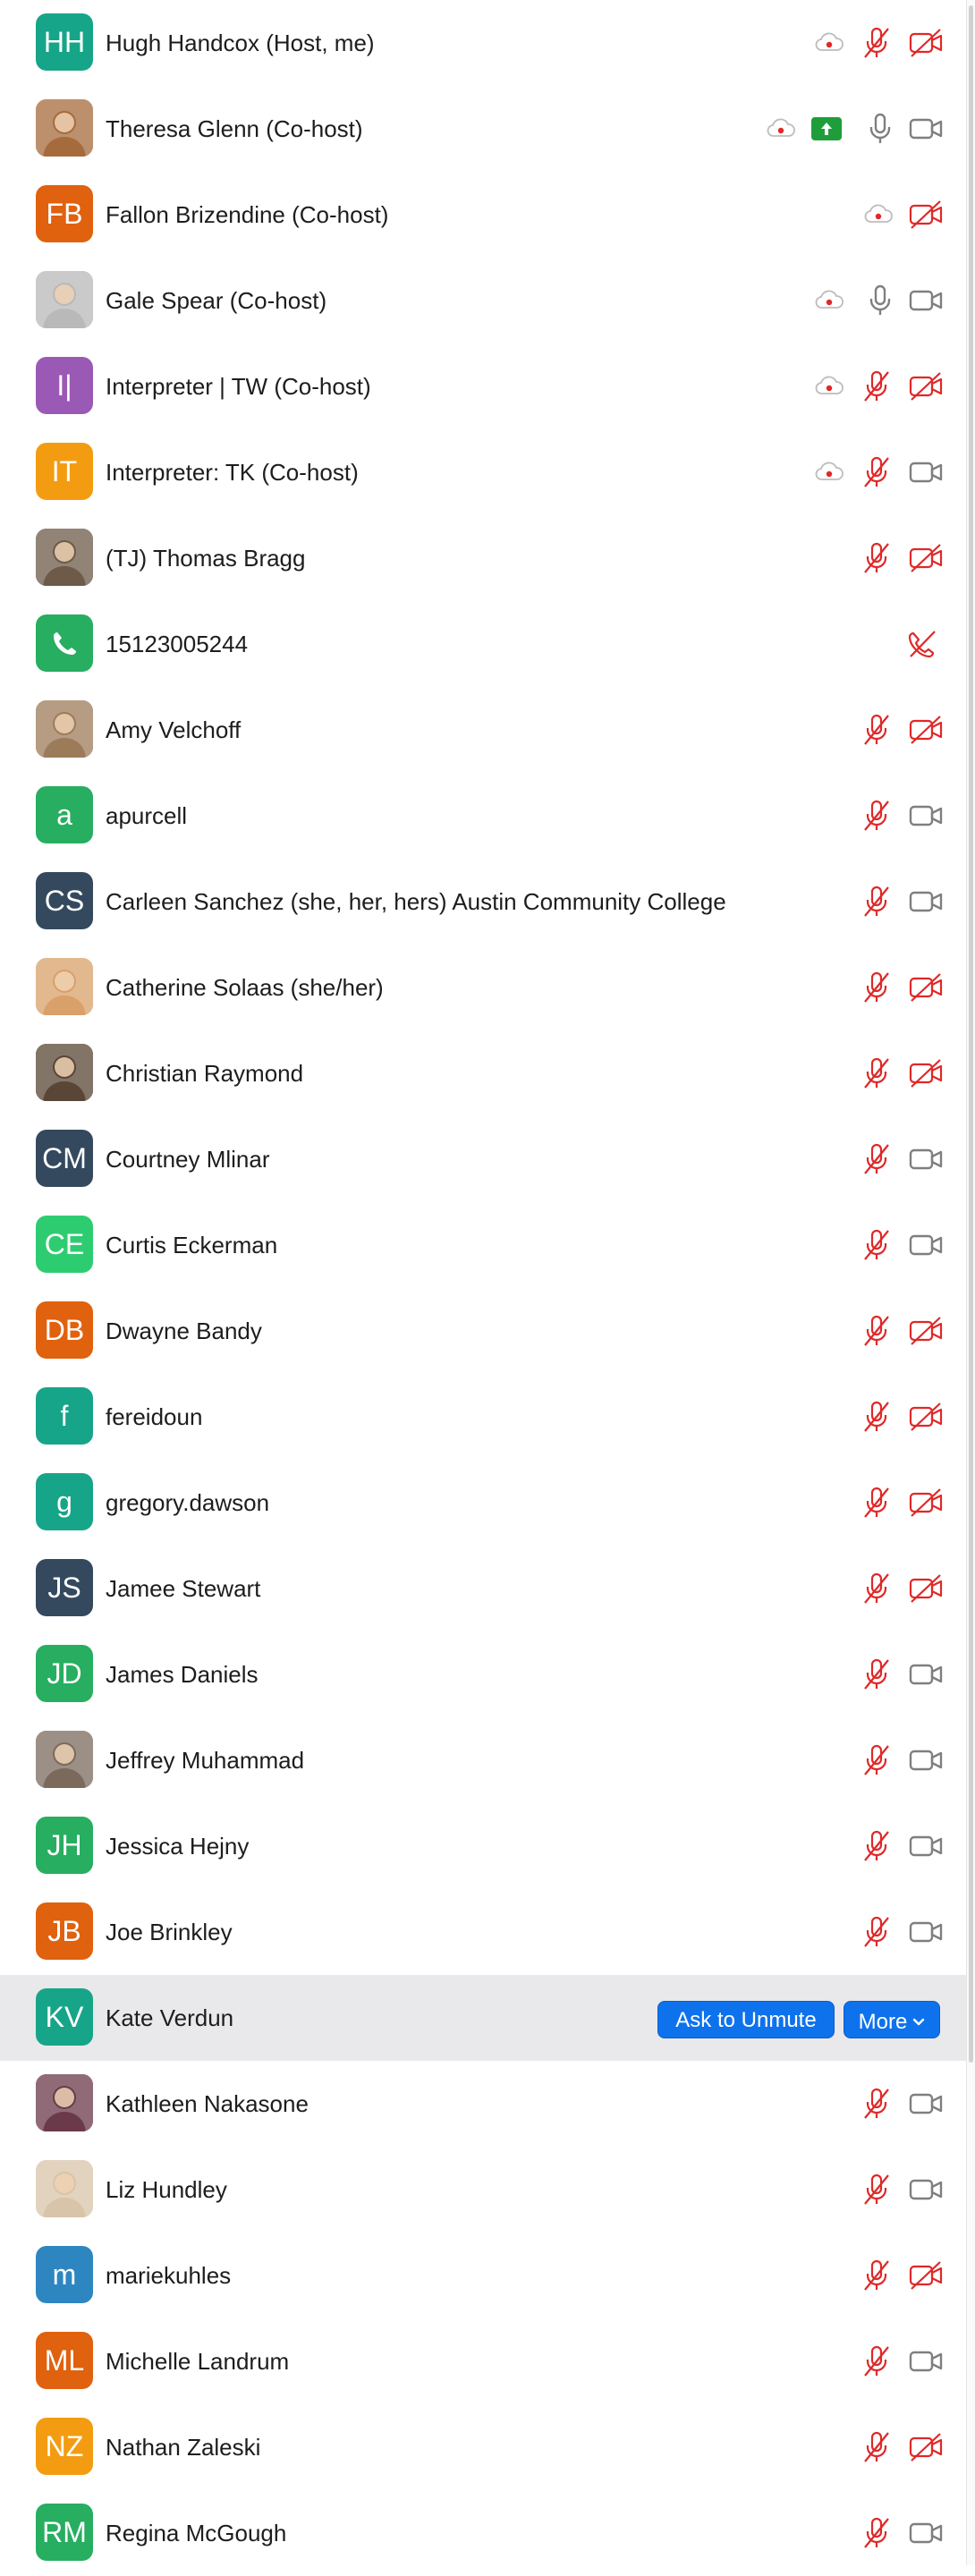  Describe the element at coordinates (483, 730) in the screenshot. I see `participant-row: Amy Velchoff` at that location.